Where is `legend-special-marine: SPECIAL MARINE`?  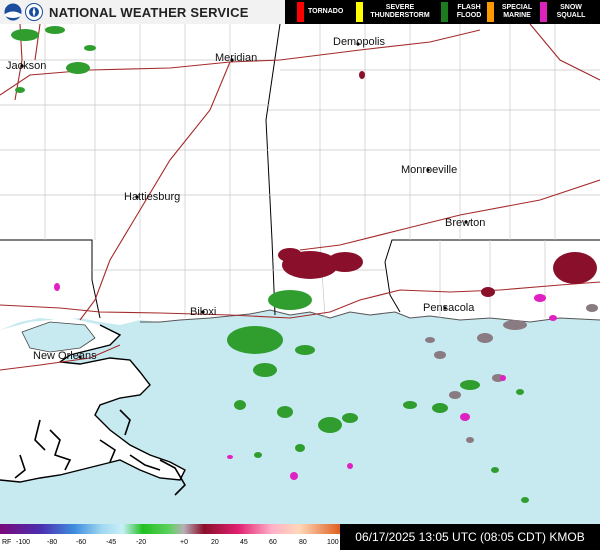 legend-special-marine: SPECIAL MARINE is located at coordinates (511, 12).